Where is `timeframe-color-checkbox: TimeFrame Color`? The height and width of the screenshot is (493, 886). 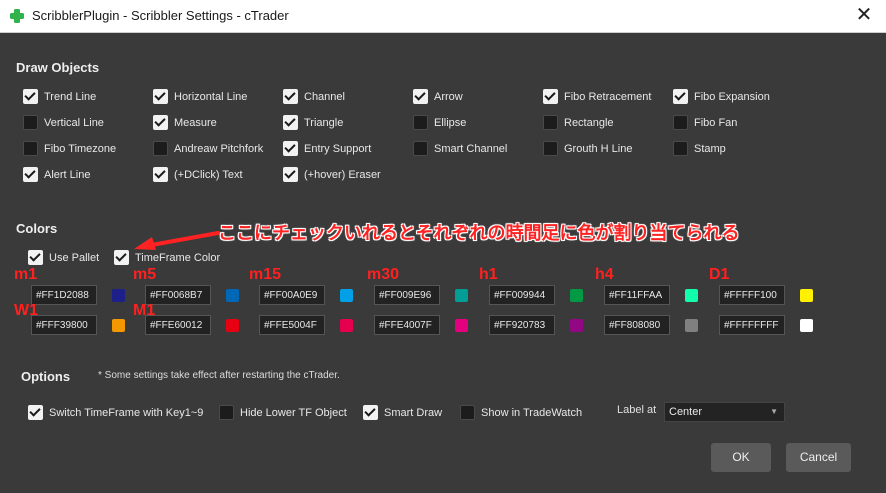 timeframe-color-checkbox: TimeFrame Color is located at coordinates (167, 257).